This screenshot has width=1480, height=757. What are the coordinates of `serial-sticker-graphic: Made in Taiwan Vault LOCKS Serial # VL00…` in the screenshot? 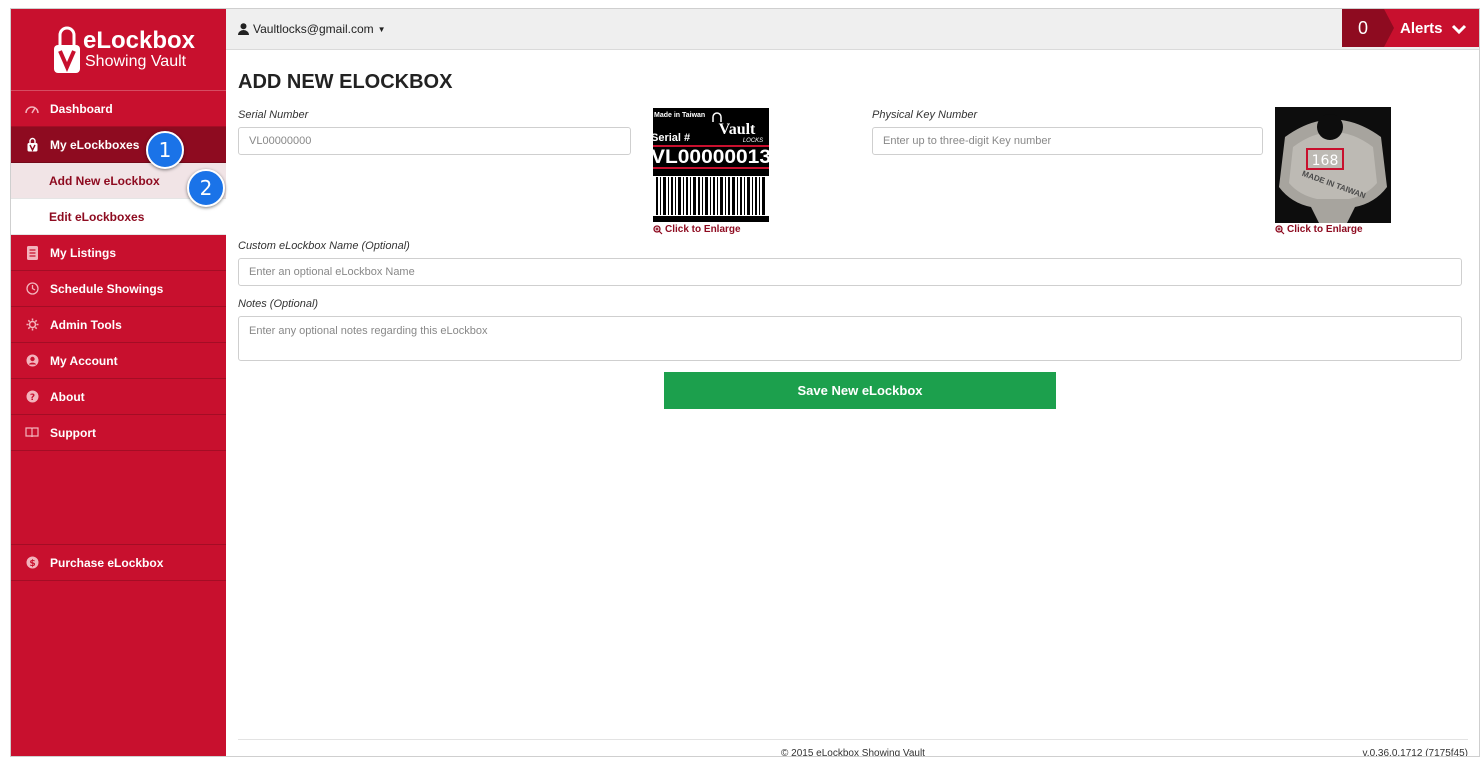 It's located at (711, 165).